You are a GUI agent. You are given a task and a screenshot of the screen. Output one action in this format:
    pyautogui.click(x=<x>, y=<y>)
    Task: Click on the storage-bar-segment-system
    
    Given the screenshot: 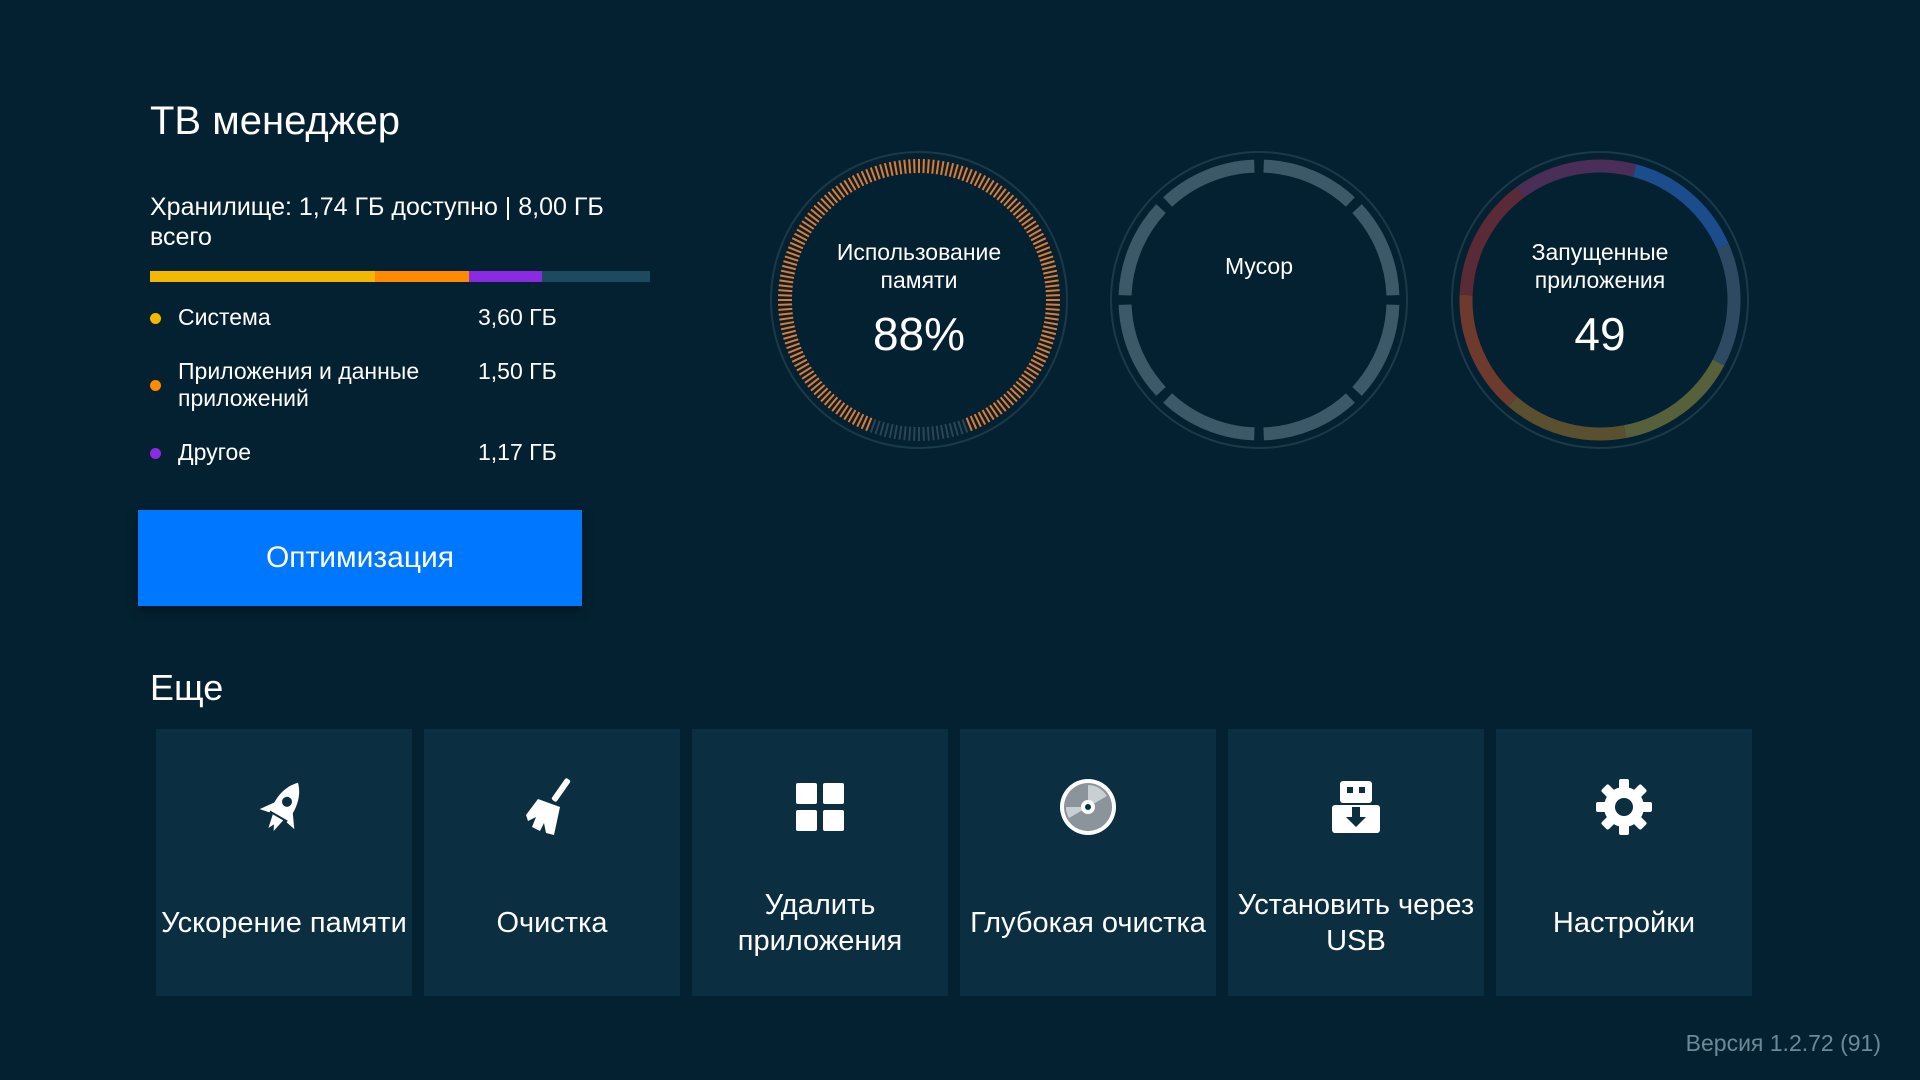 What is the action you would take?
    pyautogui.click(x=262, y=276)
    